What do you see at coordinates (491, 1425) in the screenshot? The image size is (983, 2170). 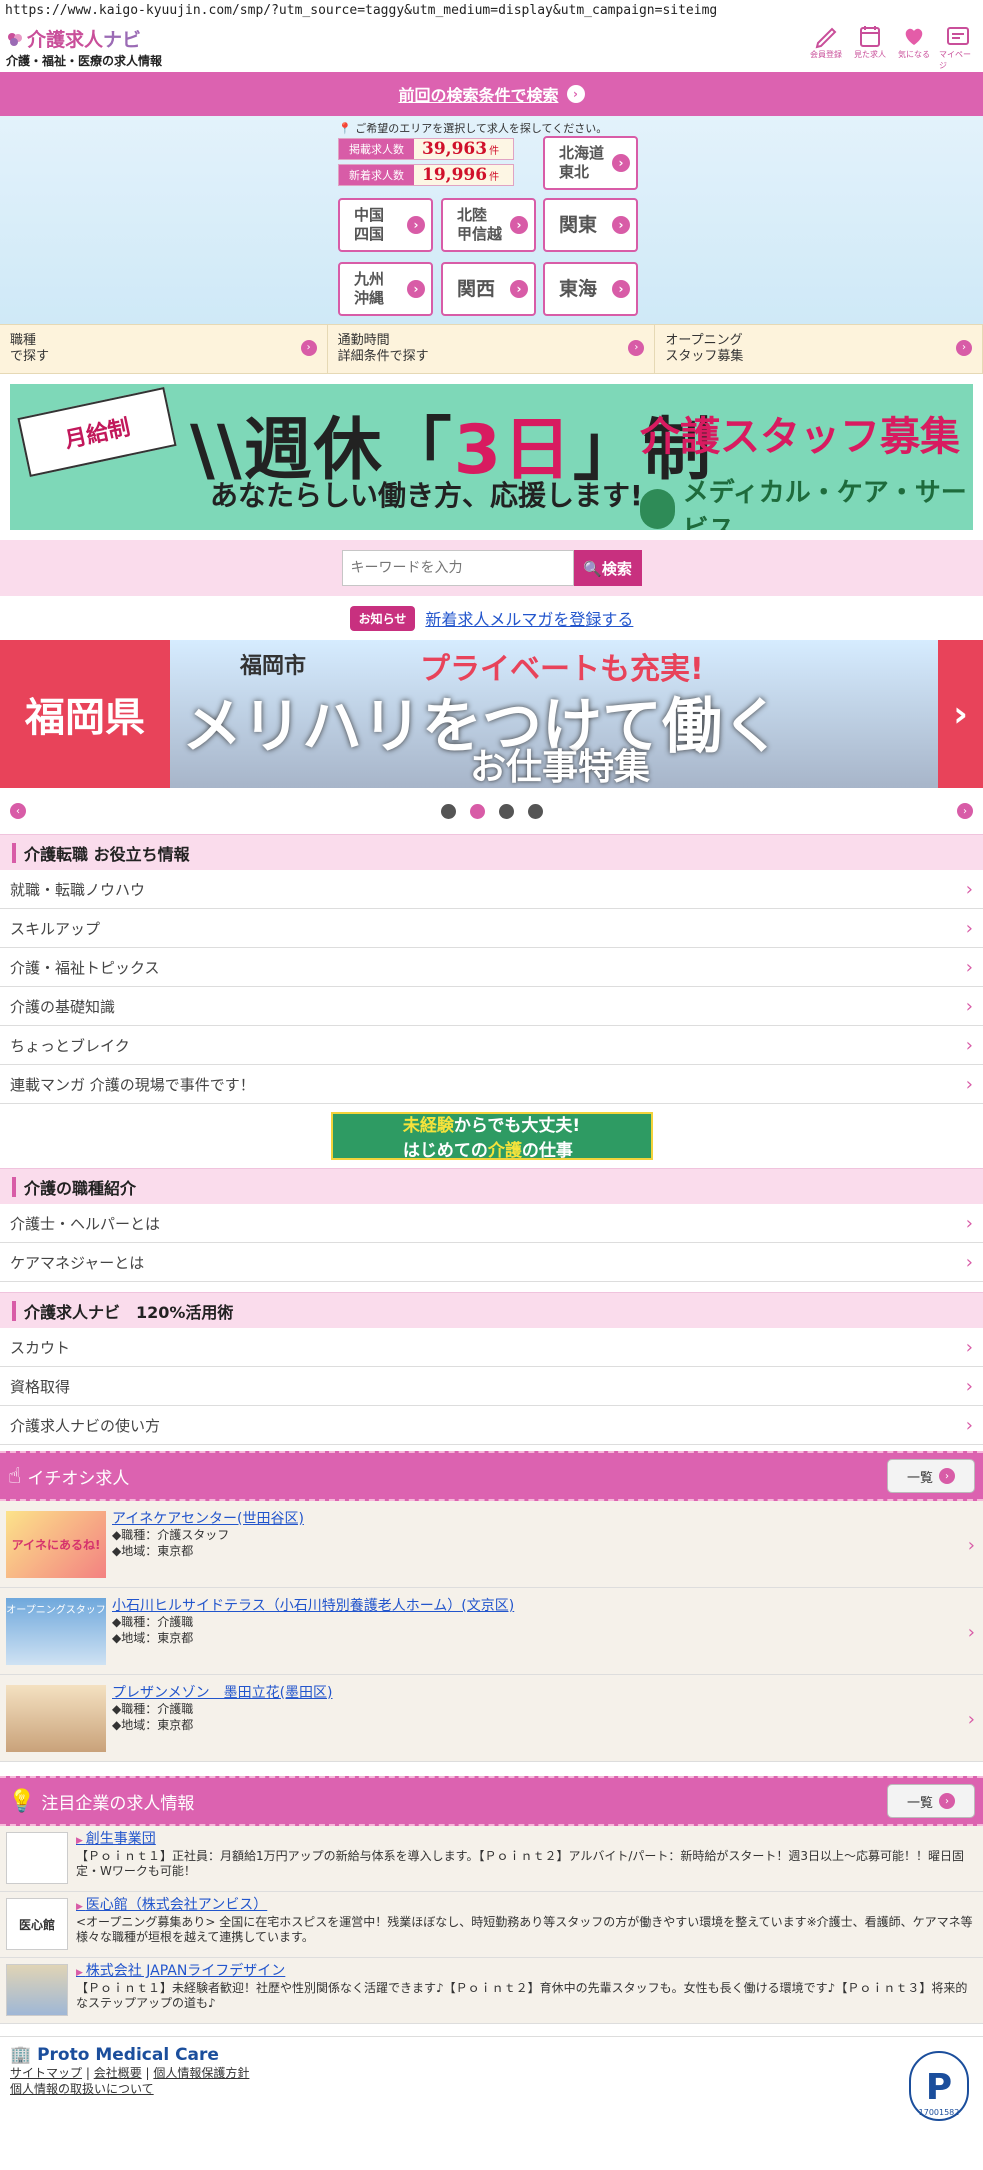 I see `howto-item: 介護求人ナビの使い方 ›` at bounding box center [491, 1425].